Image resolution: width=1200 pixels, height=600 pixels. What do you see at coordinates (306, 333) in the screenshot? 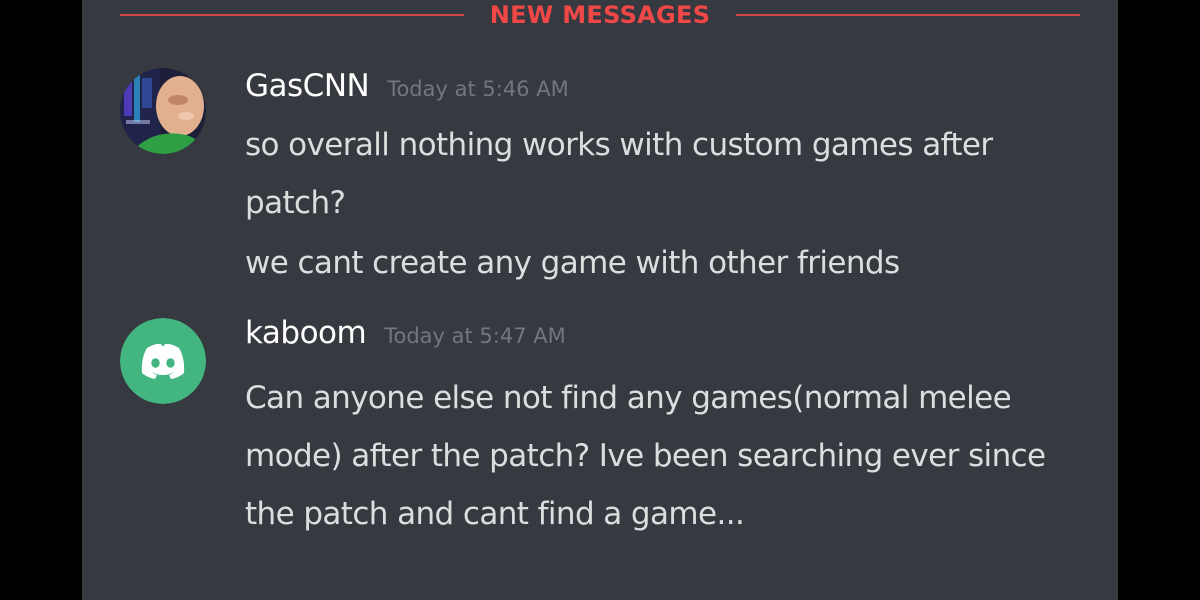
I see `username: kaboom` at bounding box center [306, 333].